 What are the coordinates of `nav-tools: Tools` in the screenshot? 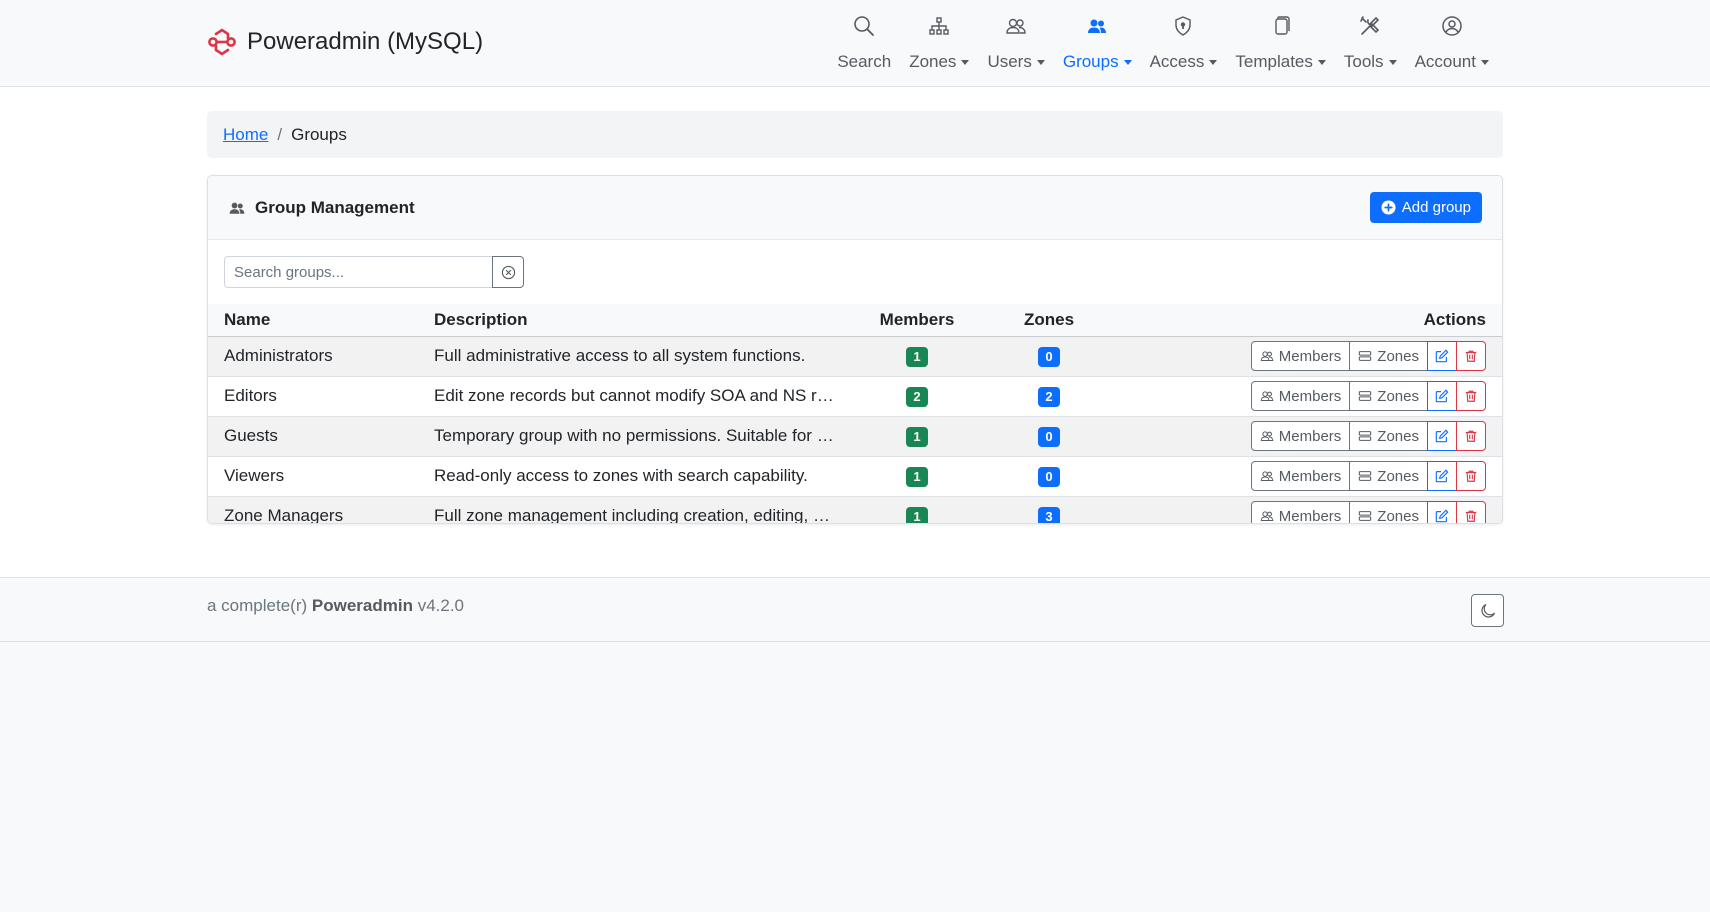 It's located at (1370, 43).